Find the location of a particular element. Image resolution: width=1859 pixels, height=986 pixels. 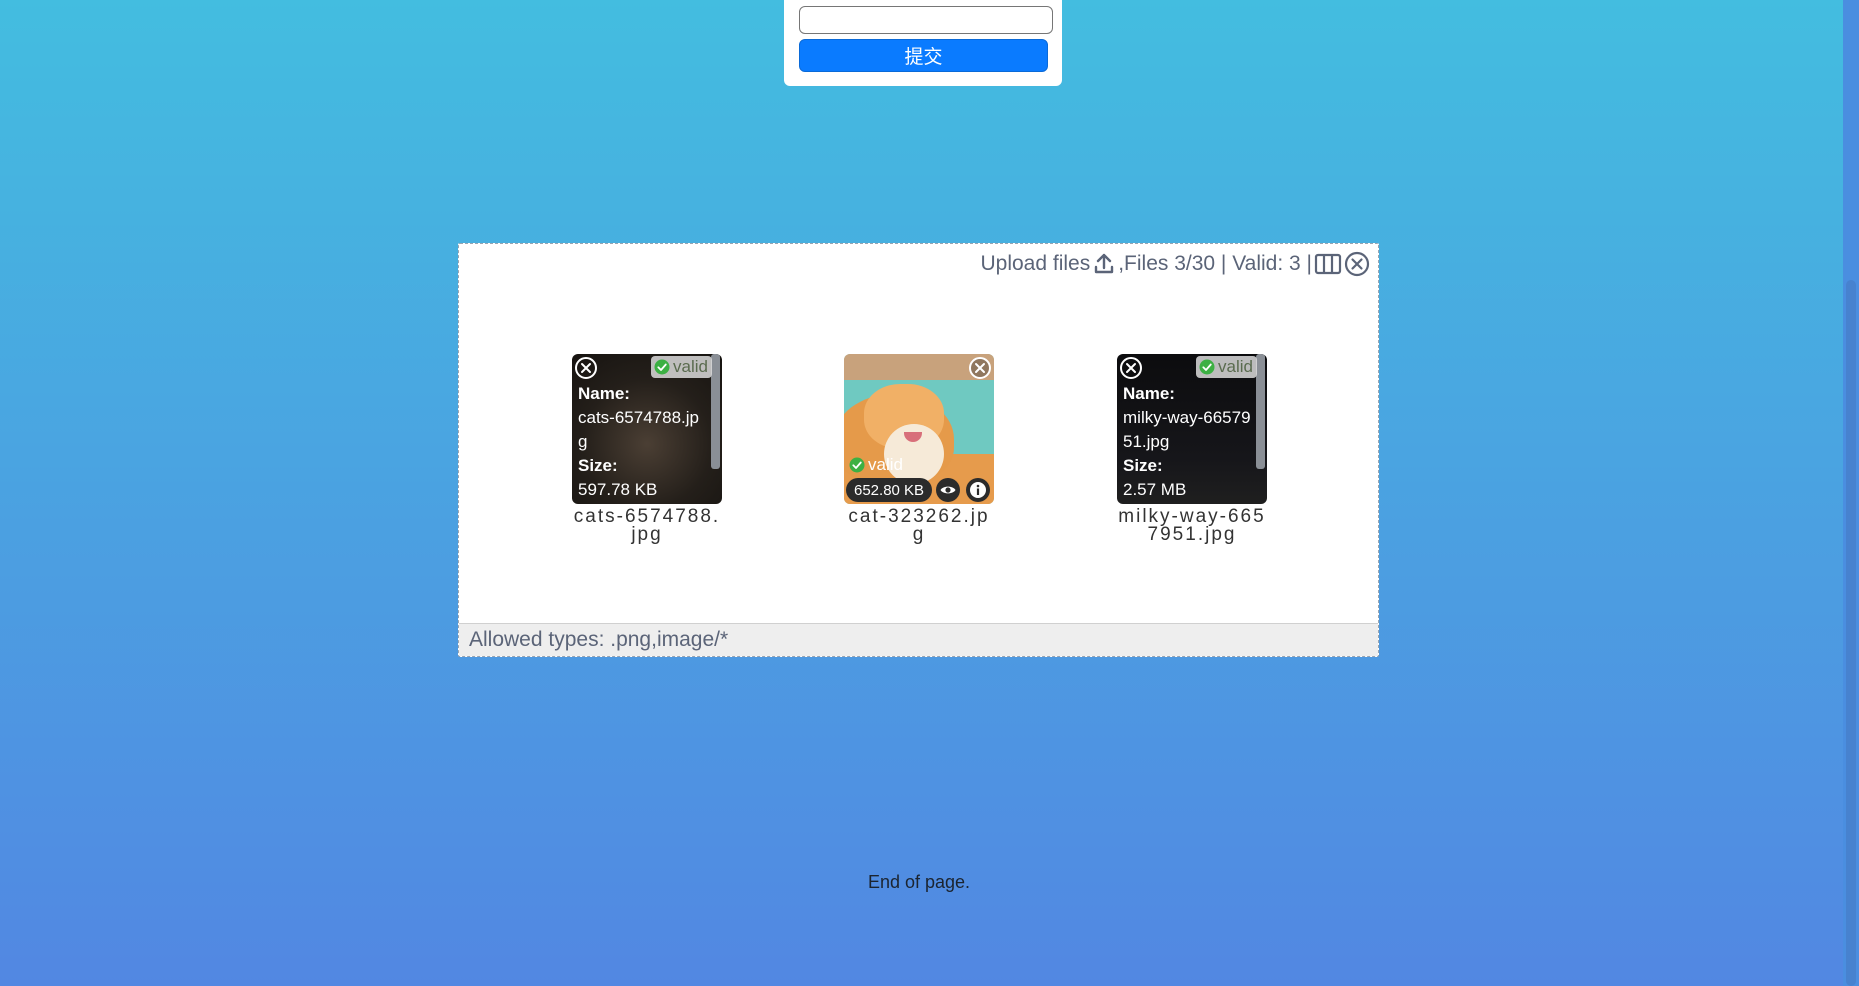

file-caption: milky-way-6657951.jpg is located at coordinates (1192, 525).